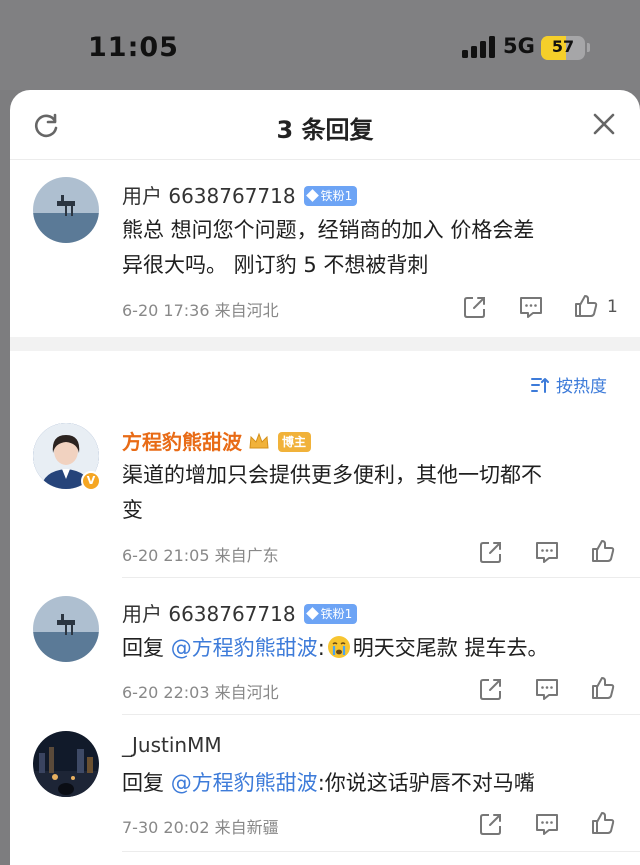 This screenshot has height=865, width=640. I want to click on reply-username: 用户 6638767718 铁粉1, so click(240, 612).